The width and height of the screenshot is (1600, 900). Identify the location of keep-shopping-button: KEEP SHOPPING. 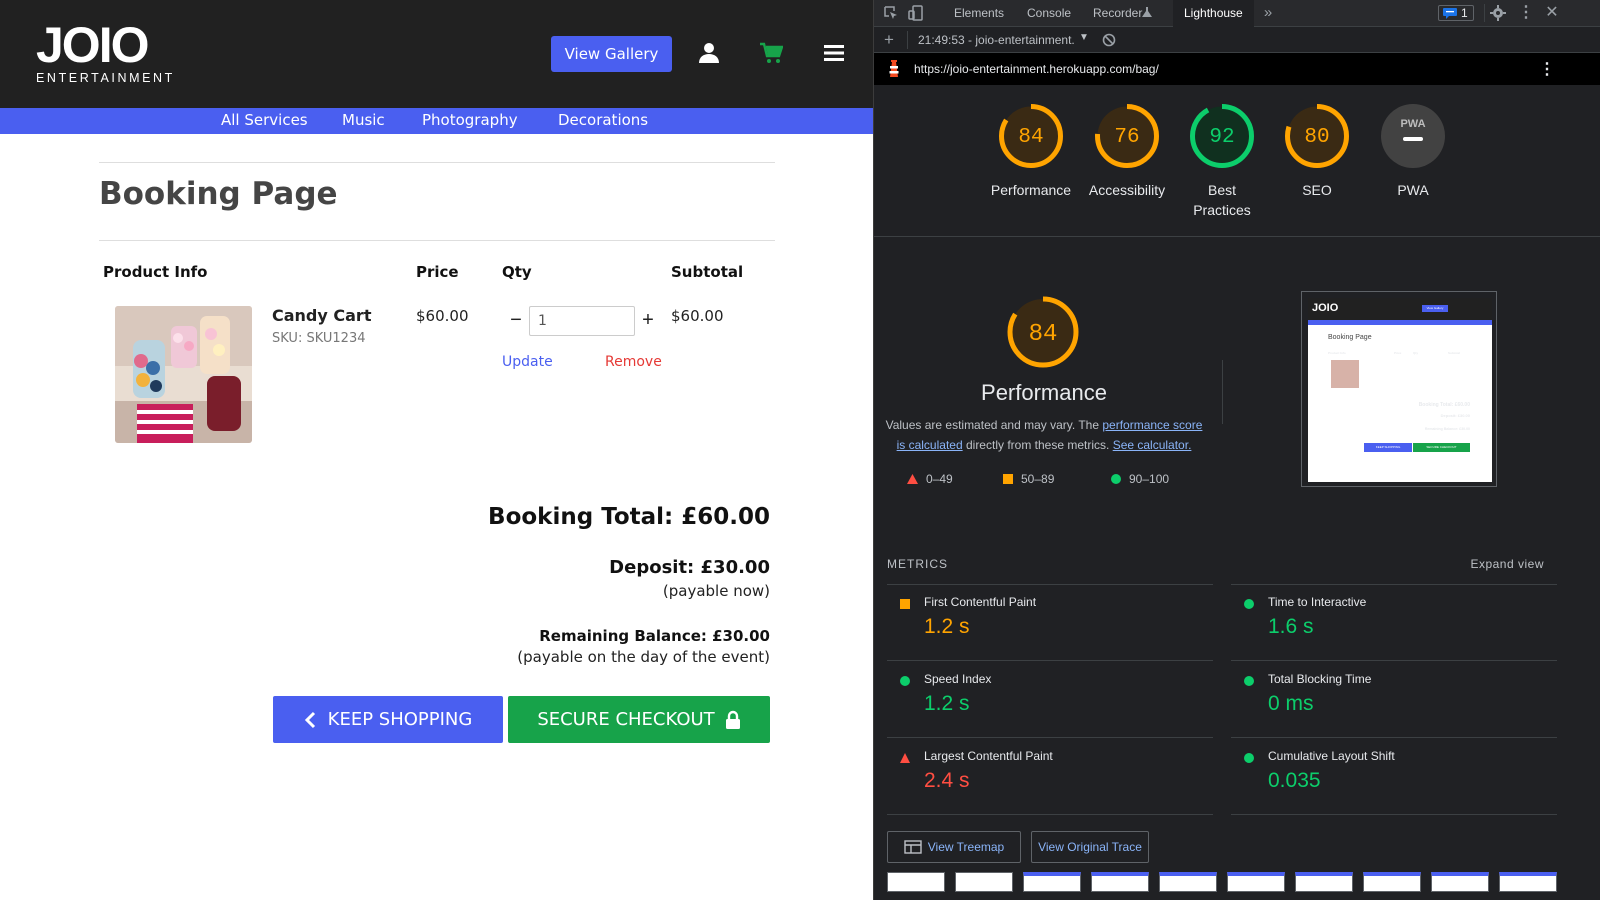
(388, 719).